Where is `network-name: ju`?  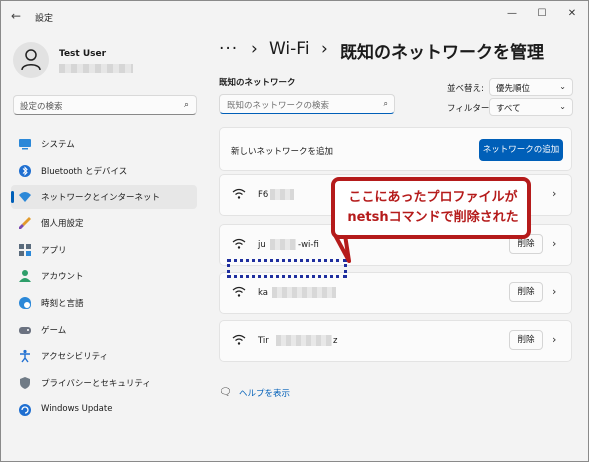 network-name: ju is located at coordinates (262, 245).